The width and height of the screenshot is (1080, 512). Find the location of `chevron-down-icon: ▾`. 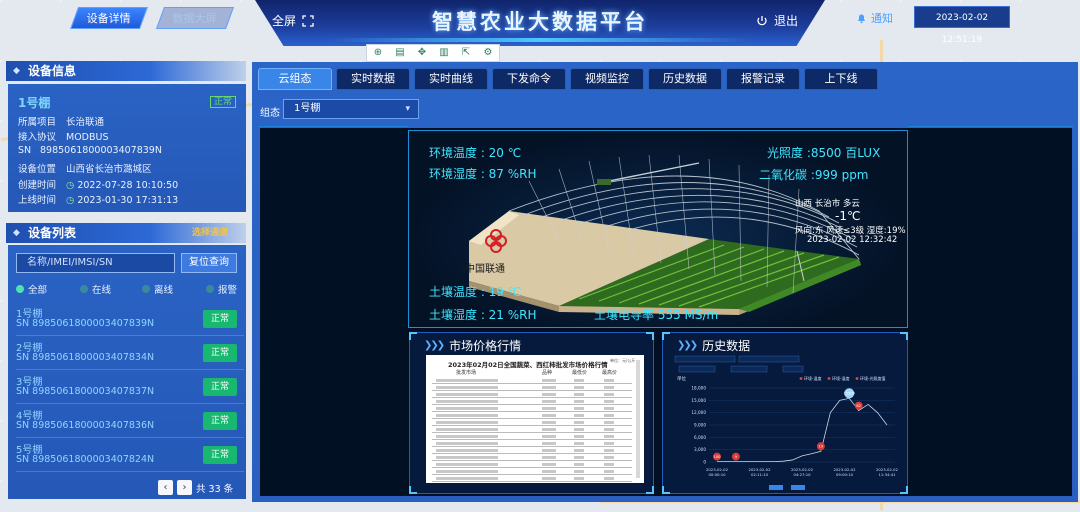

chevron-down-icon: ▾ is located at coordinates (407, 109).